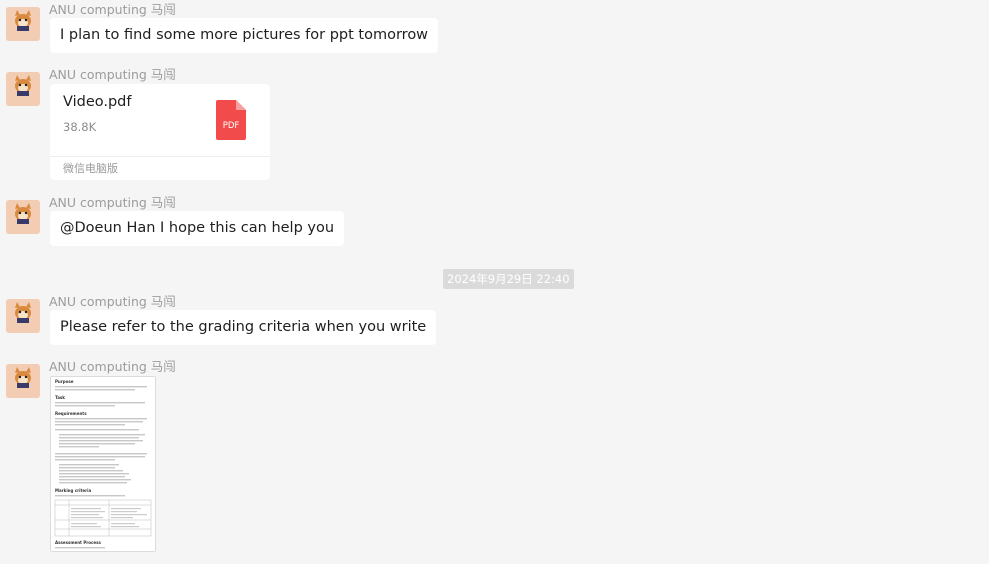 The image size is (989, 564). Describe the element at coordinates (80, 127) in the screenshot. I see `file-size: 38.8K` at that location.